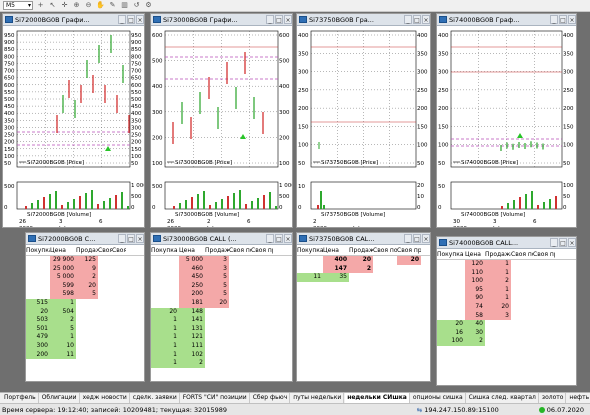 The width and height of the screenshot is (590, 415). What do you see at coordinates (553, 398) in the screenshot?
I see `tab-10: золото` at bounding box center [553, 398].